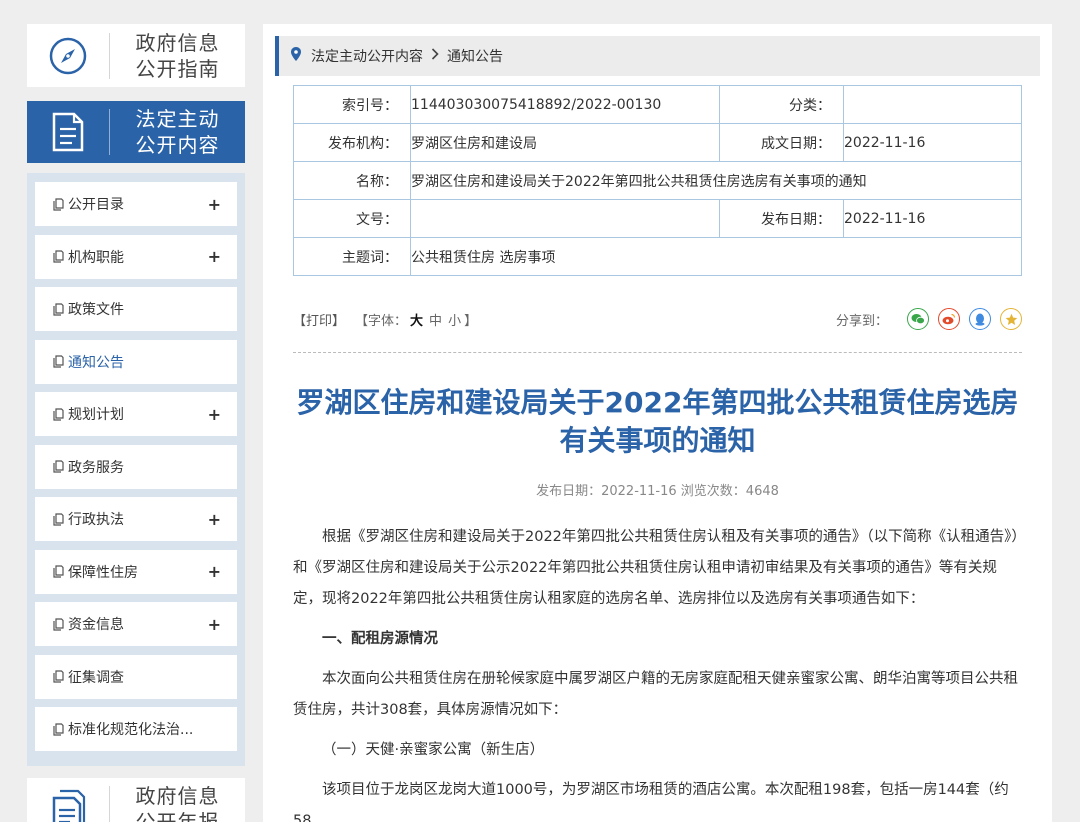 This screenshot has height=822, width=1080. What do you see at coordinates (96, 677) in the screenshot?
I see `sidebar-item-label: 征集调查` at bounding box center [96, 677].